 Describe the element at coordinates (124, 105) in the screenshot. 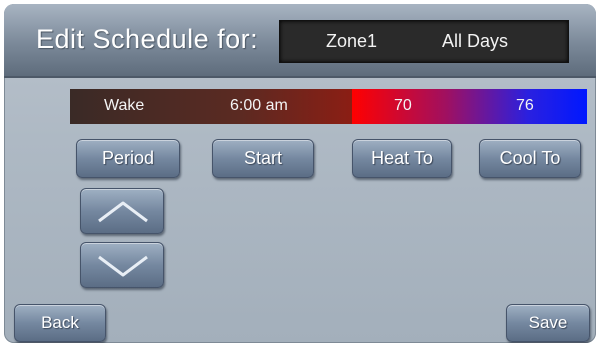

I see `period-value: Wake` at that location.